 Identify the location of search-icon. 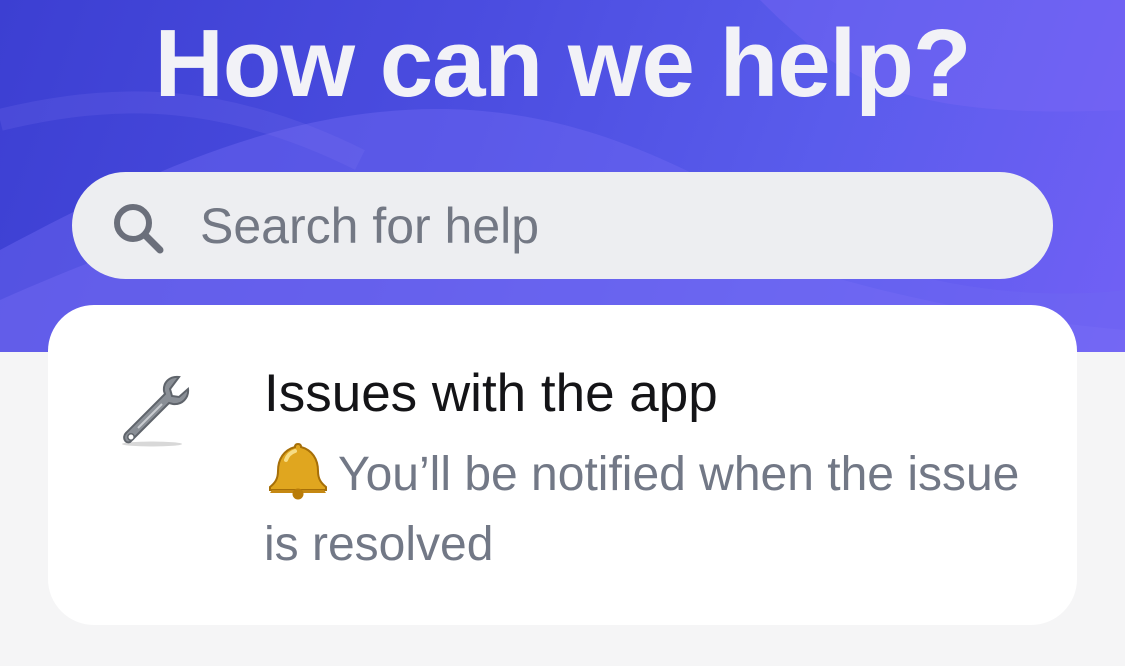
(139, 229).